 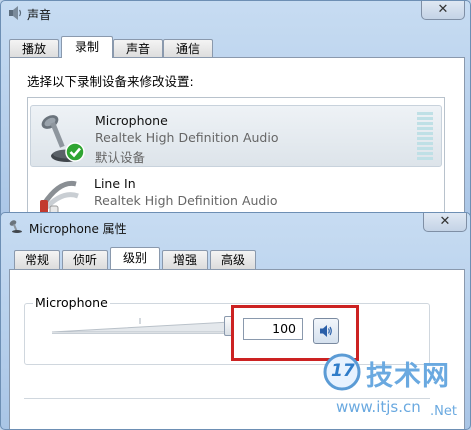 I want to click on tab-communications: 通信, so click(x=188, y=48).